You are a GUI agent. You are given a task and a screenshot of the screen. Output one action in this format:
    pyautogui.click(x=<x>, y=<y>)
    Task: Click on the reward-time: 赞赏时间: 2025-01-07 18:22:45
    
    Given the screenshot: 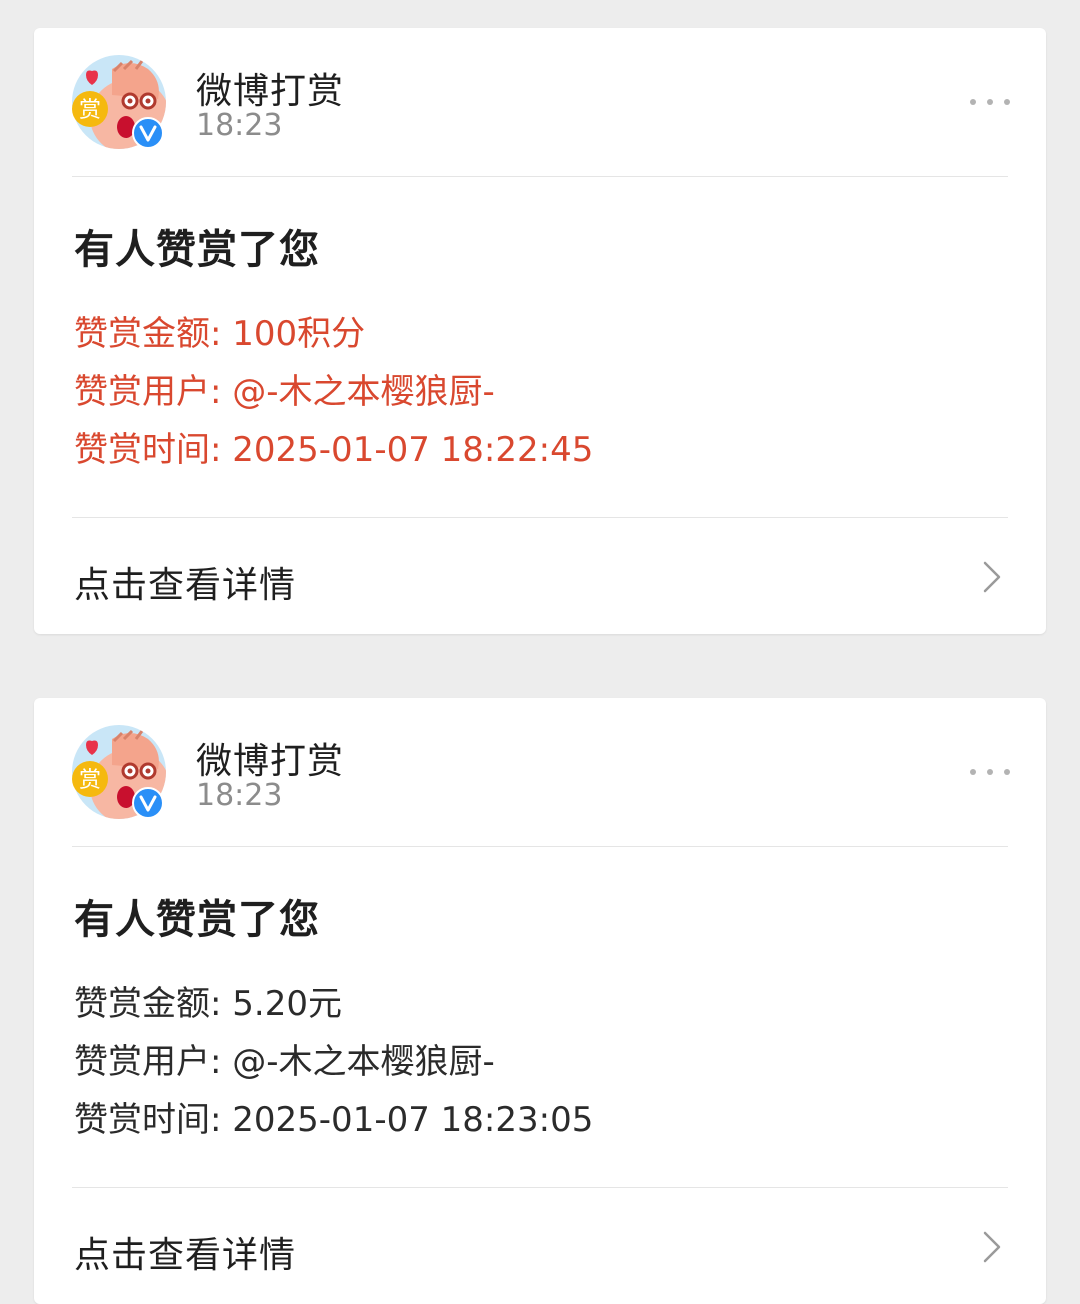 What is the action you would take?
    pyautogui.click(x=334, y=450)
    